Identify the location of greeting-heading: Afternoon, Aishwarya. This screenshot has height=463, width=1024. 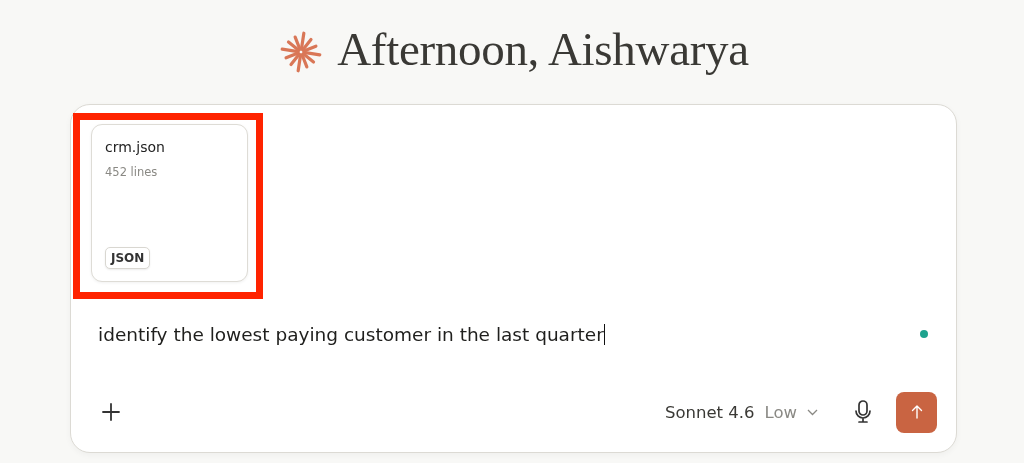
(543, 51).